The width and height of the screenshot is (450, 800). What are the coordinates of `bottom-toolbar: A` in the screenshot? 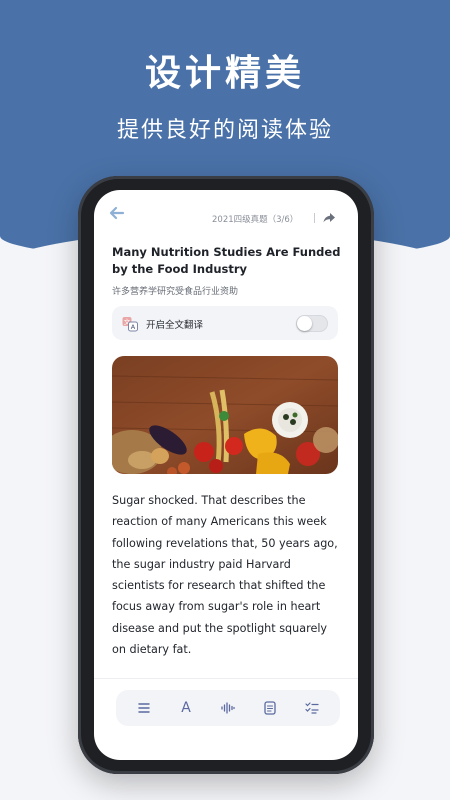 It's located at (228, 708).